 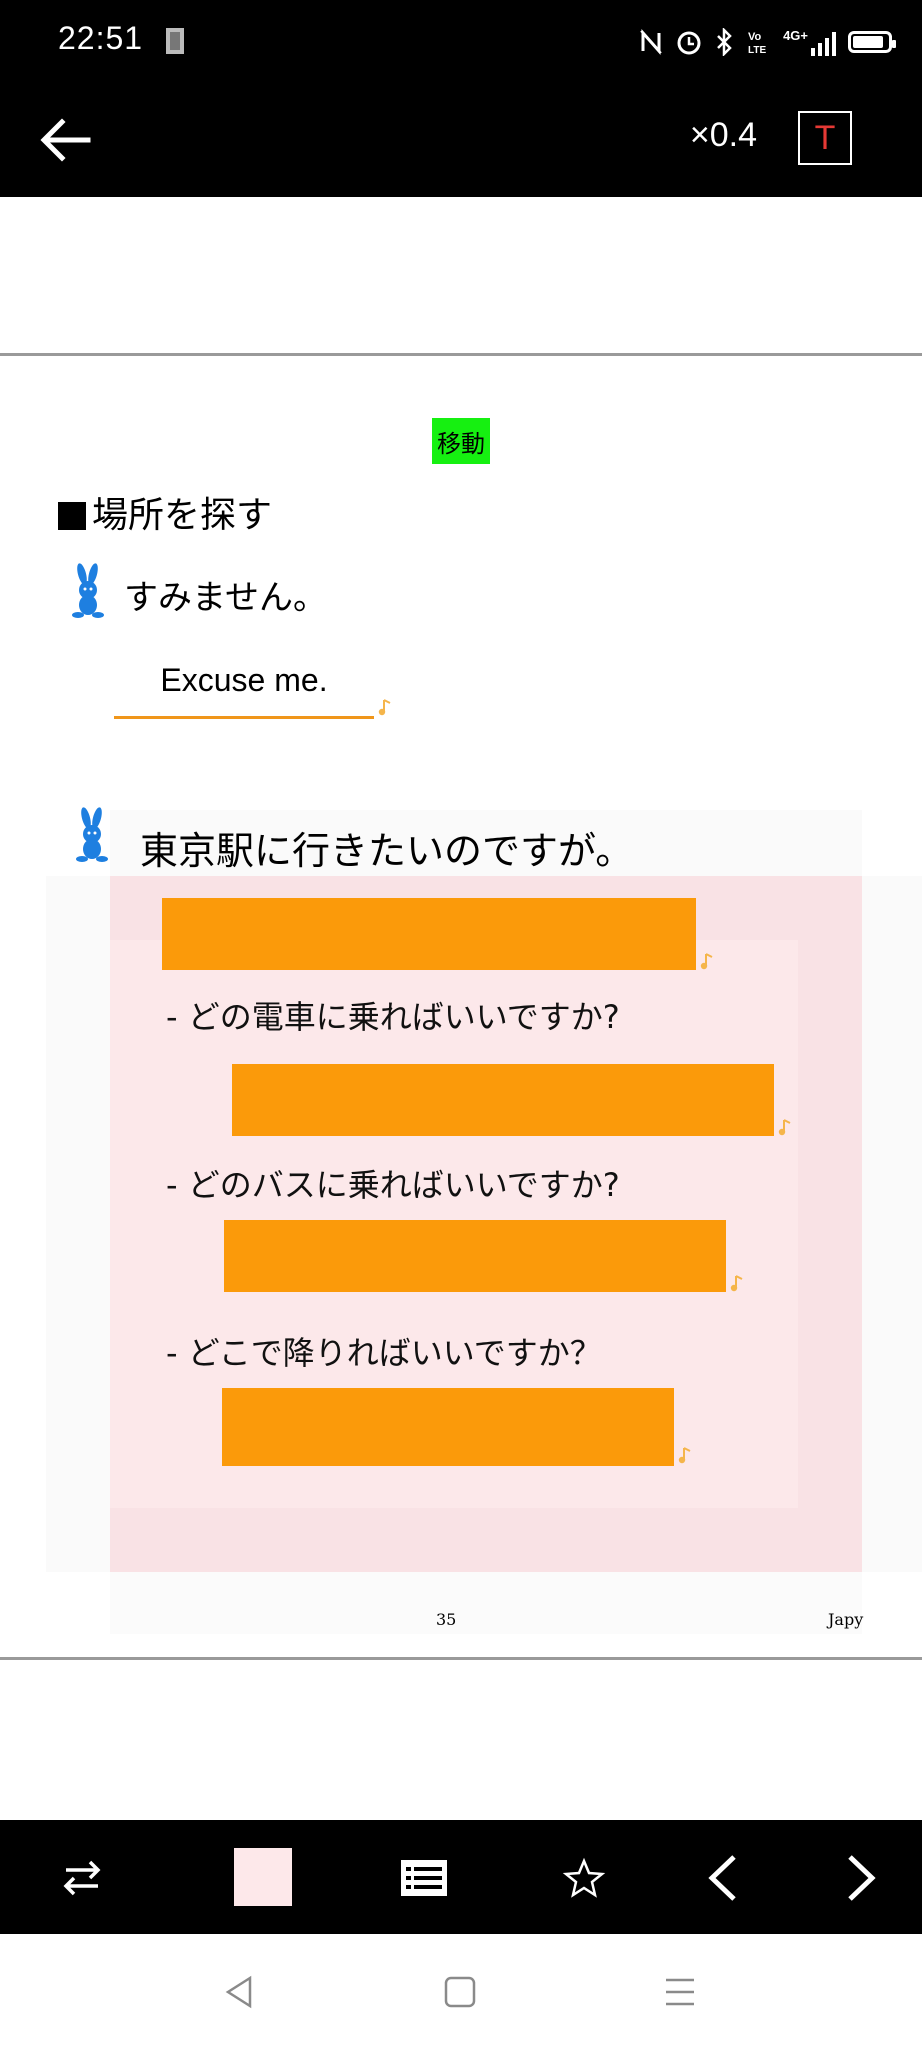 I want to click on page-gap, so click(x=461, y=275).